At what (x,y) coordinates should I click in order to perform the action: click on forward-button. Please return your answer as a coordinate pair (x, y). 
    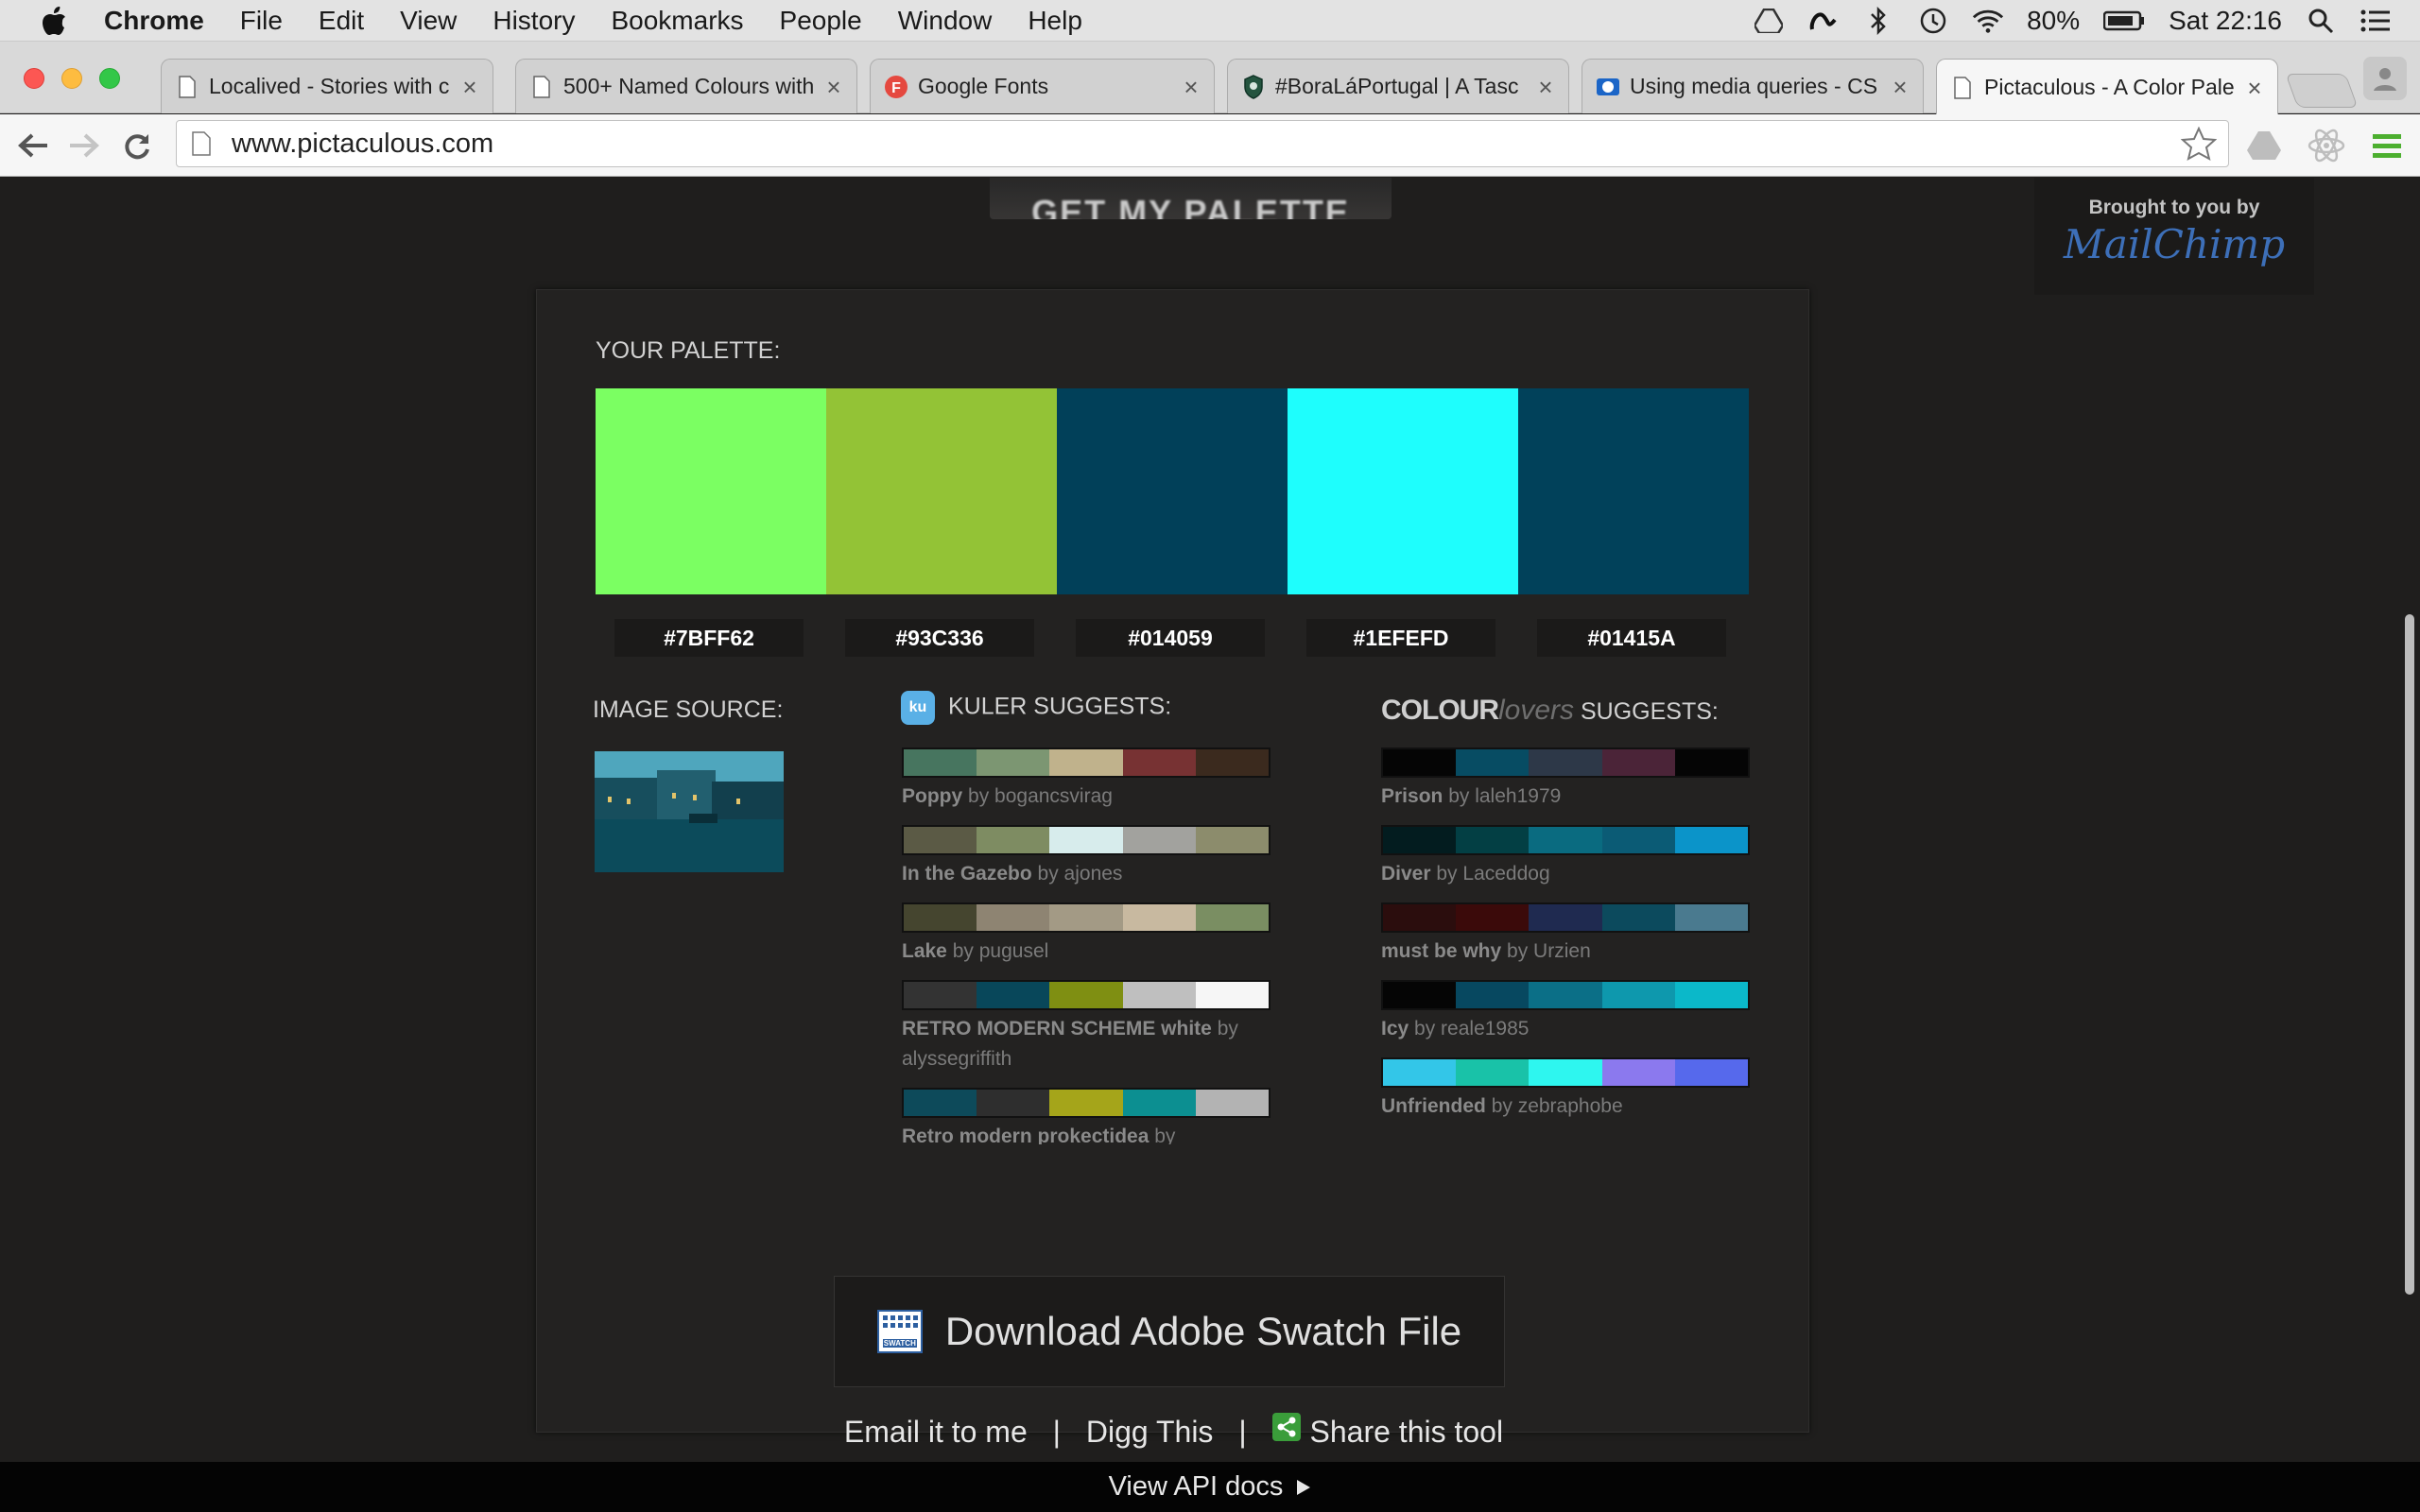
    Looking at the image, I should click on (84, 145).